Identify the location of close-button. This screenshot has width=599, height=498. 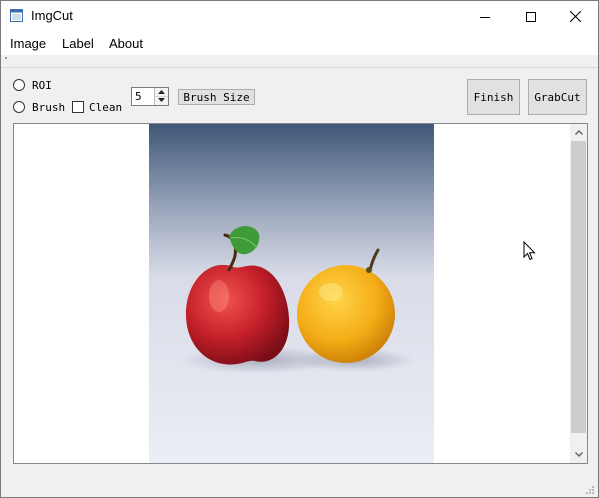
(575, 16).